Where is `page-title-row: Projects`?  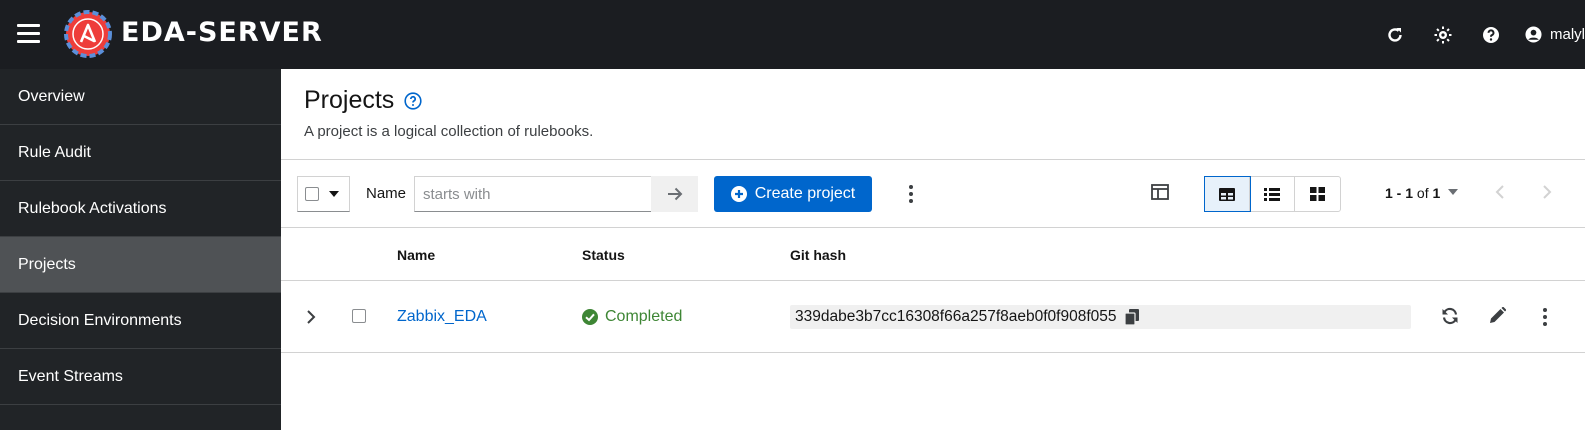 page-title-row: Projects is located at coordinates (363, 100).